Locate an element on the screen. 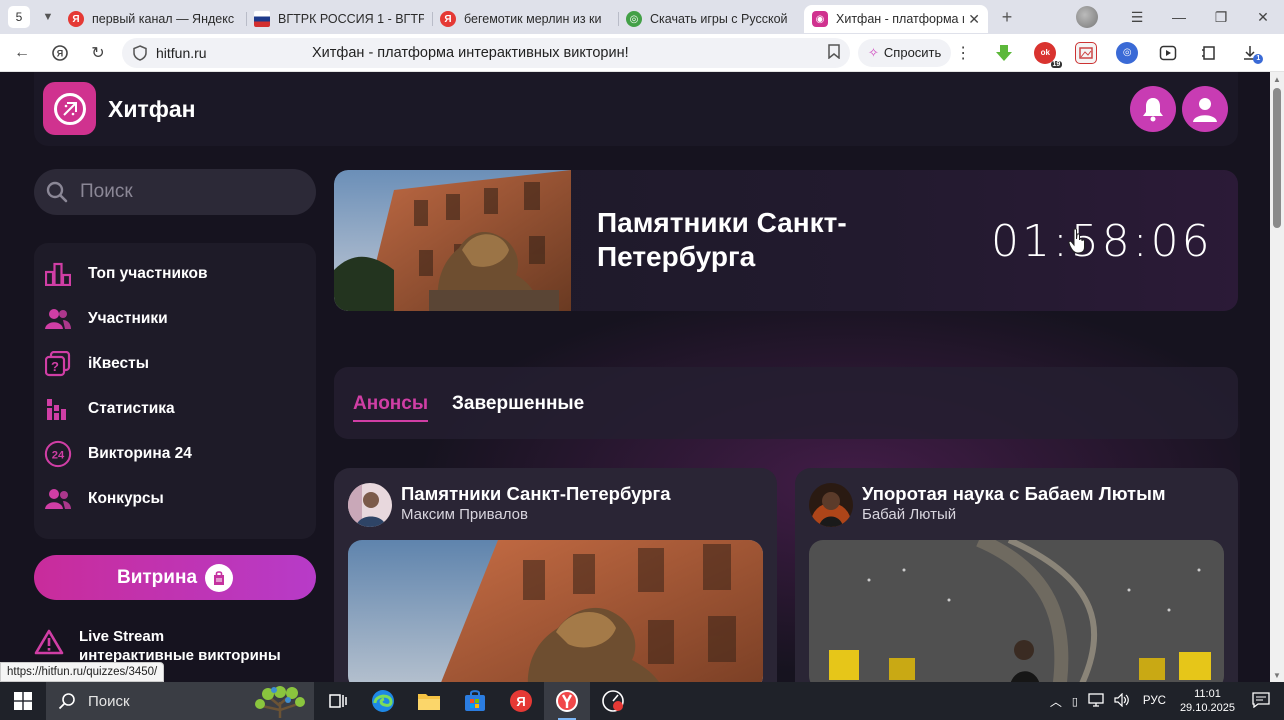 The image size is (1284, 720). sidebar-item-quiz-24: 24 Викторина 24 is located at coordinates (175, 453).